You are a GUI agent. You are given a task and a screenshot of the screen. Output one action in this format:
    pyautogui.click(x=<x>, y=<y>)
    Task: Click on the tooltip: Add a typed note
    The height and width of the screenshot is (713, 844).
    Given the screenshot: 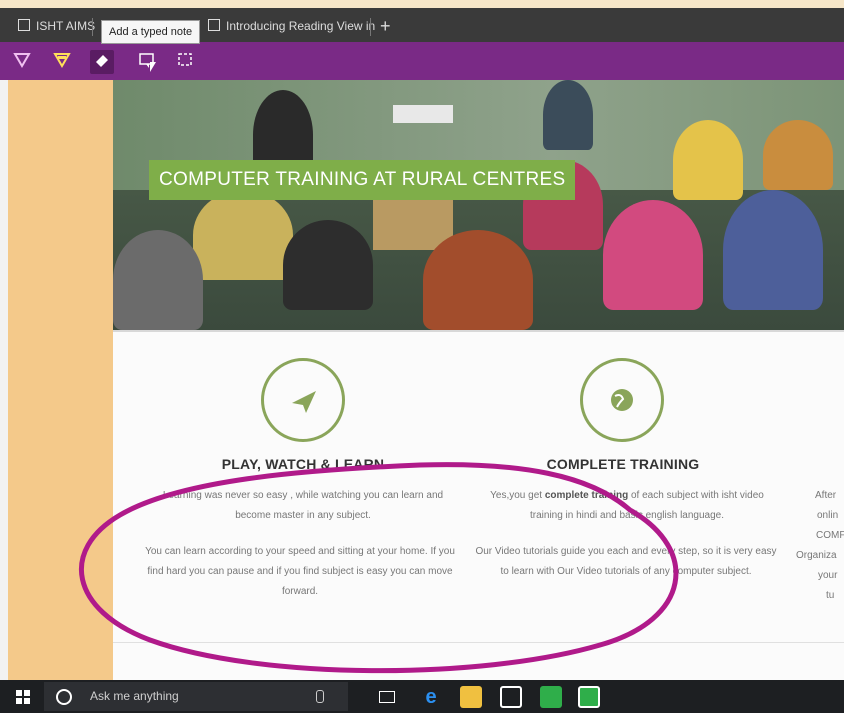 What is the action you would take?
    pyautogui.click(x=151, y=32)
    